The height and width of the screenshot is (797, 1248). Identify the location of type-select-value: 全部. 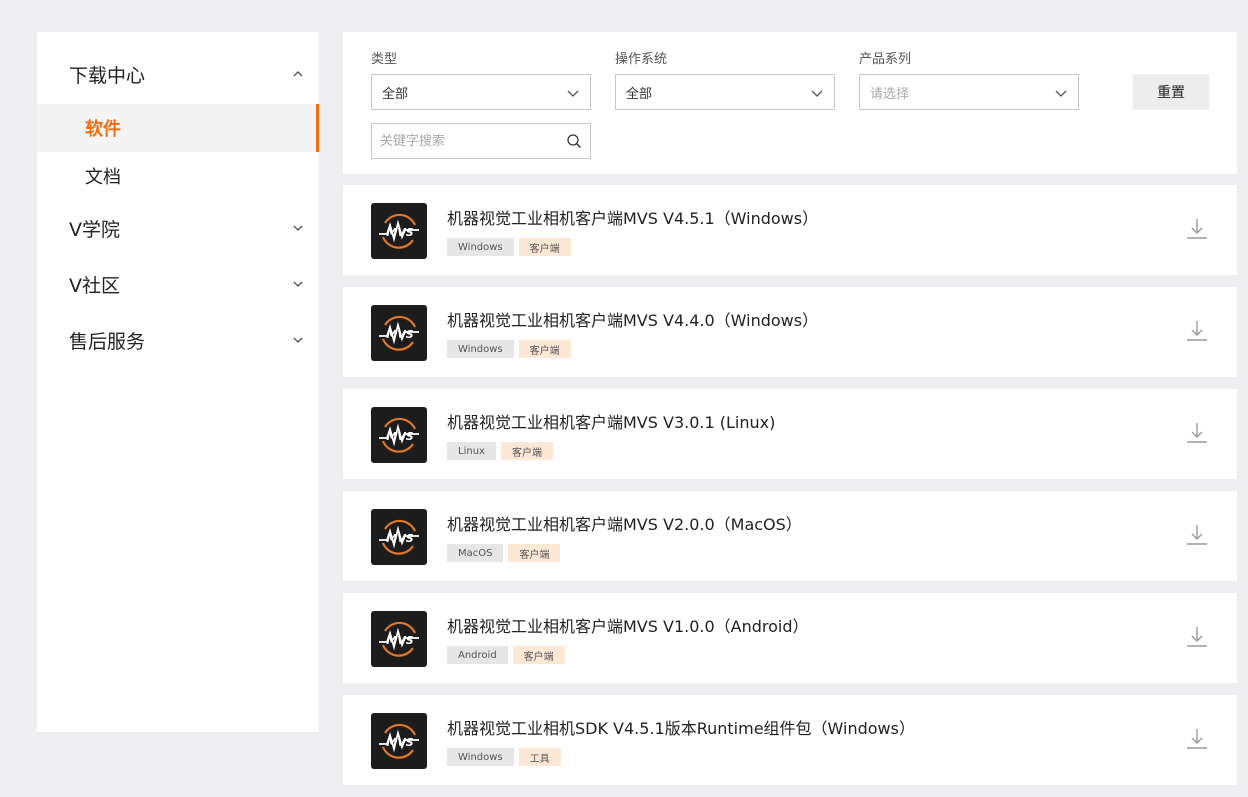
(395, 94).